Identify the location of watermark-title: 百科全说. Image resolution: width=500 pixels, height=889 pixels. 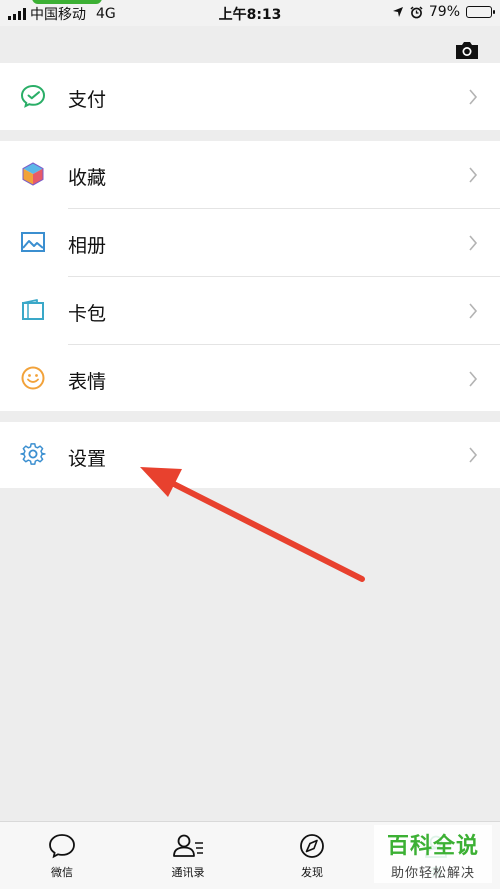
(432, 846).